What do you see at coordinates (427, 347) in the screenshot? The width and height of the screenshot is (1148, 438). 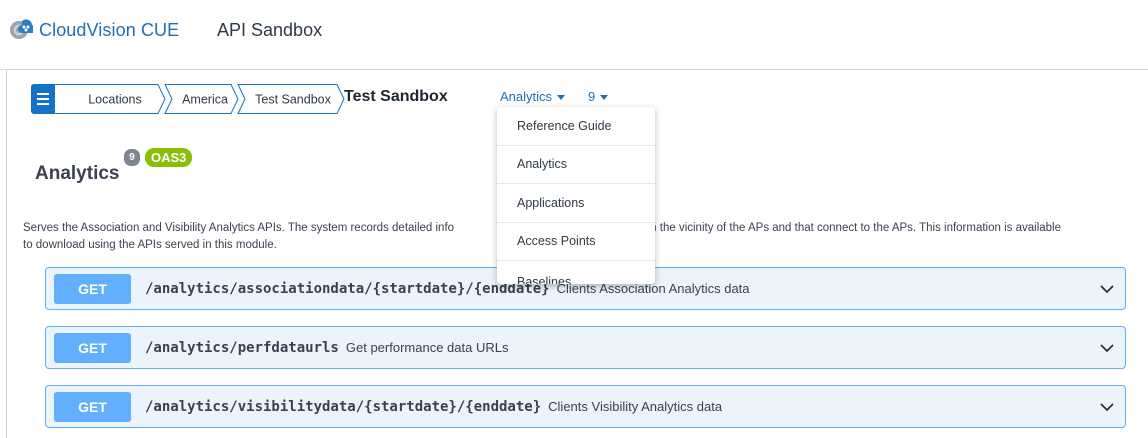 I see `operation-summary: Get performance data URLs` at bounding box center [427, 347].